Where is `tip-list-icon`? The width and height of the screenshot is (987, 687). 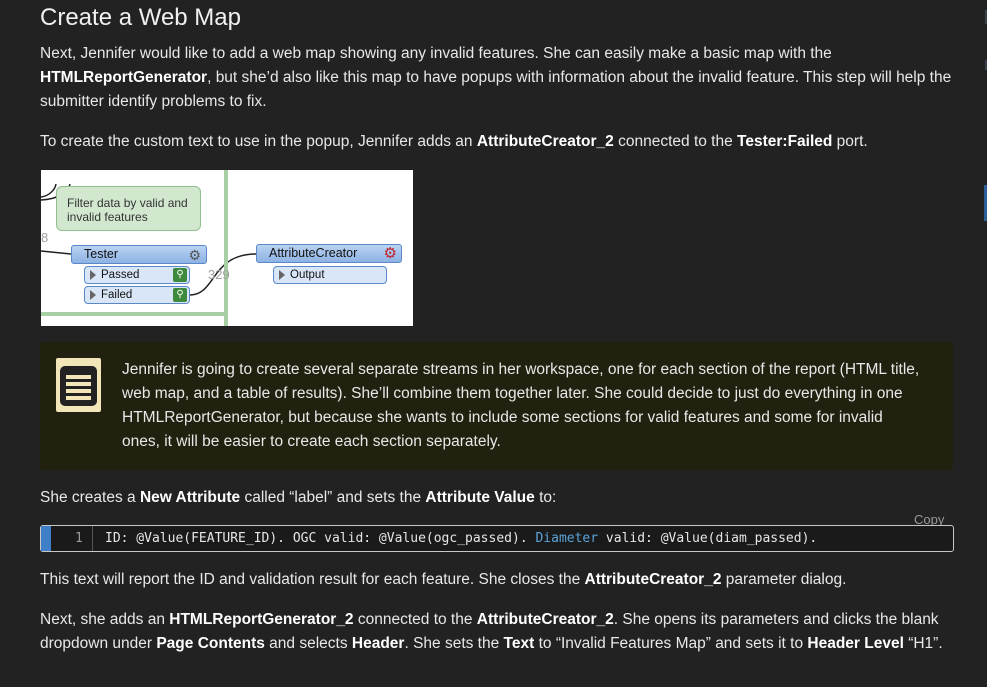 tip-list-icon is located at coordinates (78, 385).